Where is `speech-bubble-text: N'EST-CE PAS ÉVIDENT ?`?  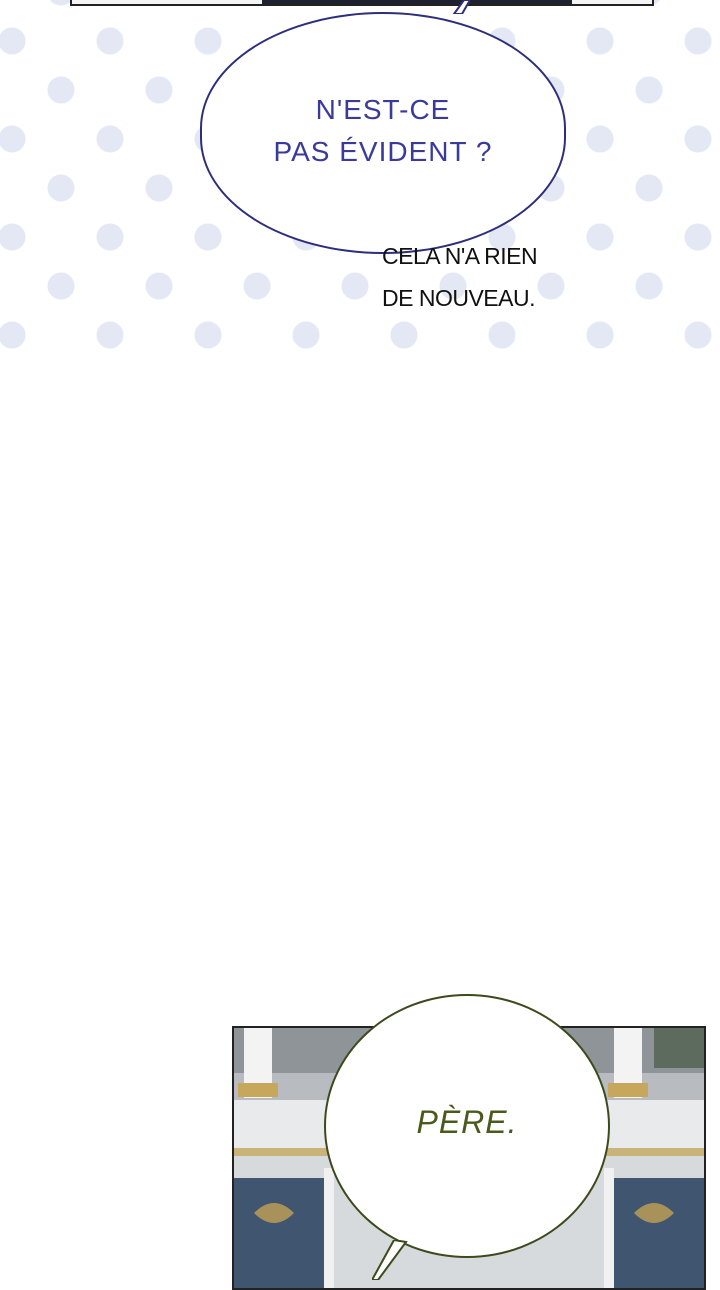
speech-bubble-text: N'EST-CE PAS ÉVIDENT ? is located at coordinates (383, 130).